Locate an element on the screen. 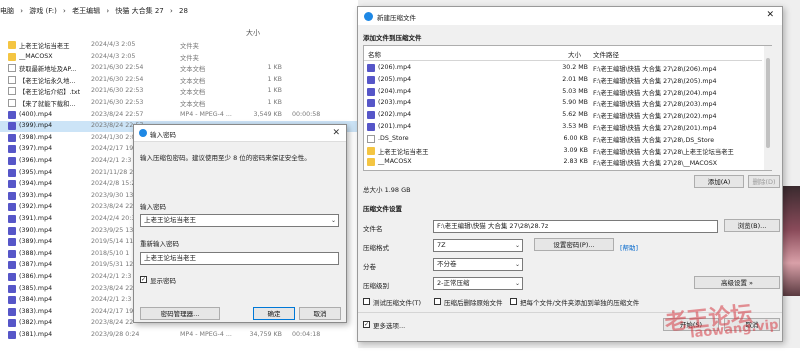  total-size: 总大小 1.98 GB is located at coordinates (387, 190).